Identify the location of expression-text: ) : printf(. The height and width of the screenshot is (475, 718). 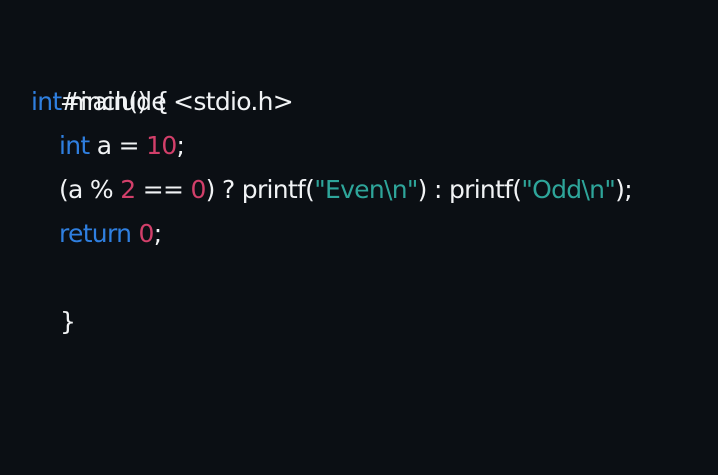
(469, 189).